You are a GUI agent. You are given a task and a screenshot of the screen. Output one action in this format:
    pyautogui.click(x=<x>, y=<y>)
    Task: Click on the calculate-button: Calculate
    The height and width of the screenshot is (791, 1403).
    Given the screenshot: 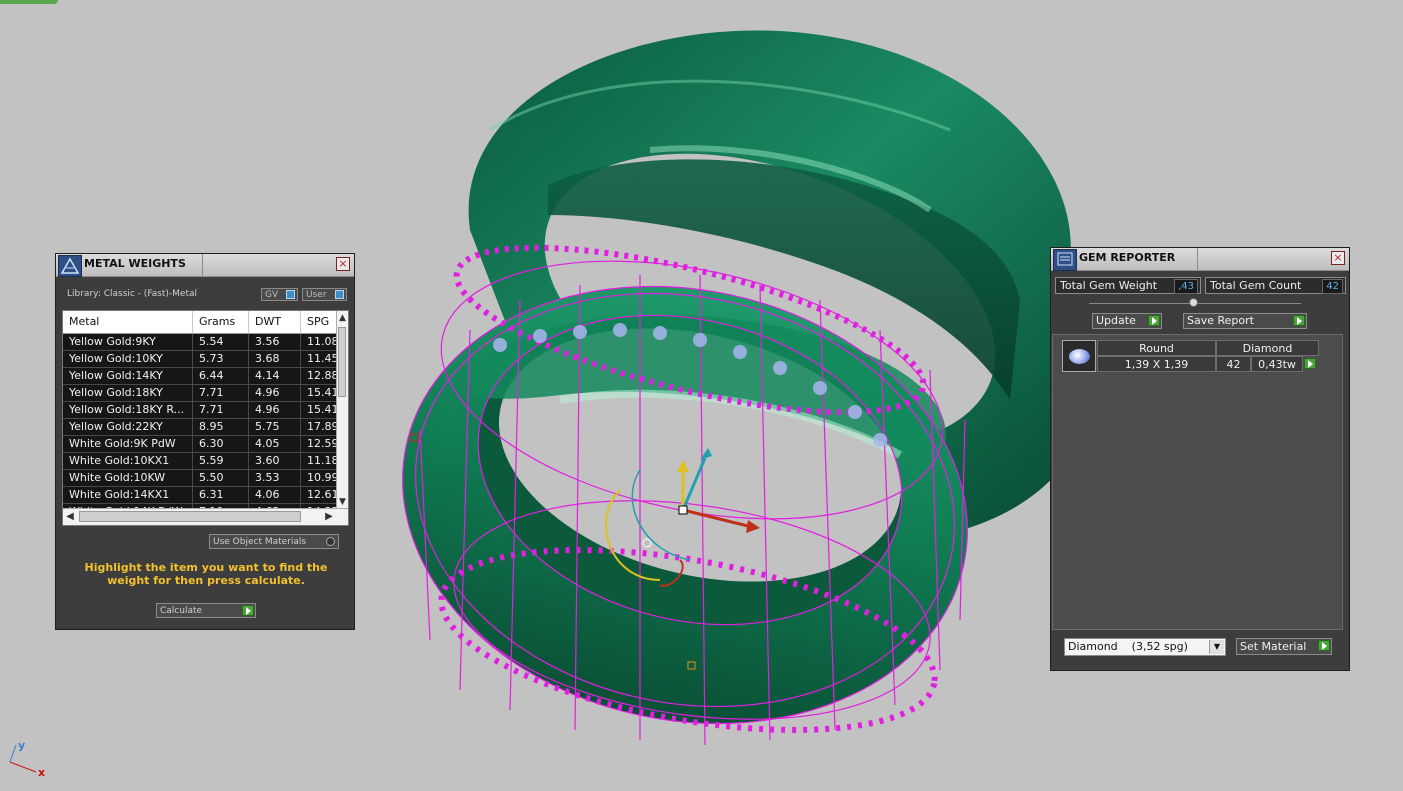 What is the action you would take?
    pyautogui.click(x=206, y=610)
    